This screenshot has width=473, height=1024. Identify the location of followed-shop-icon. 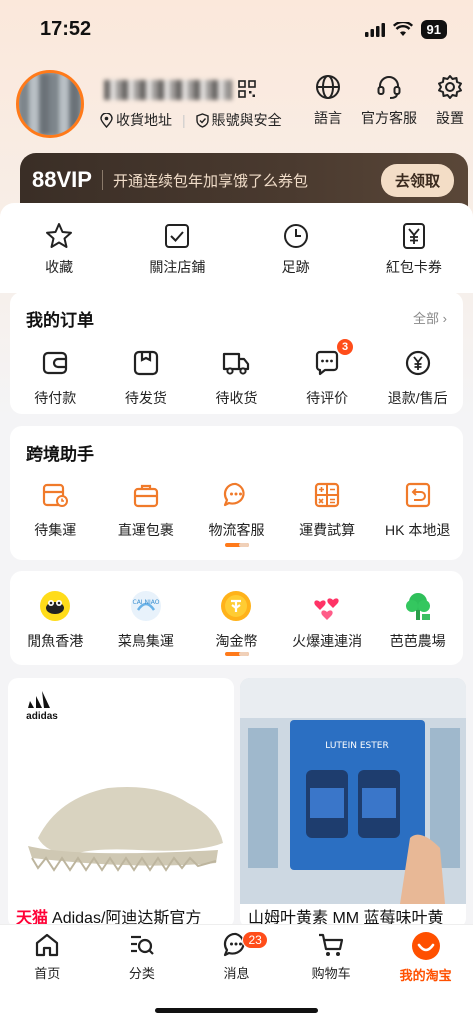
(177, 236).